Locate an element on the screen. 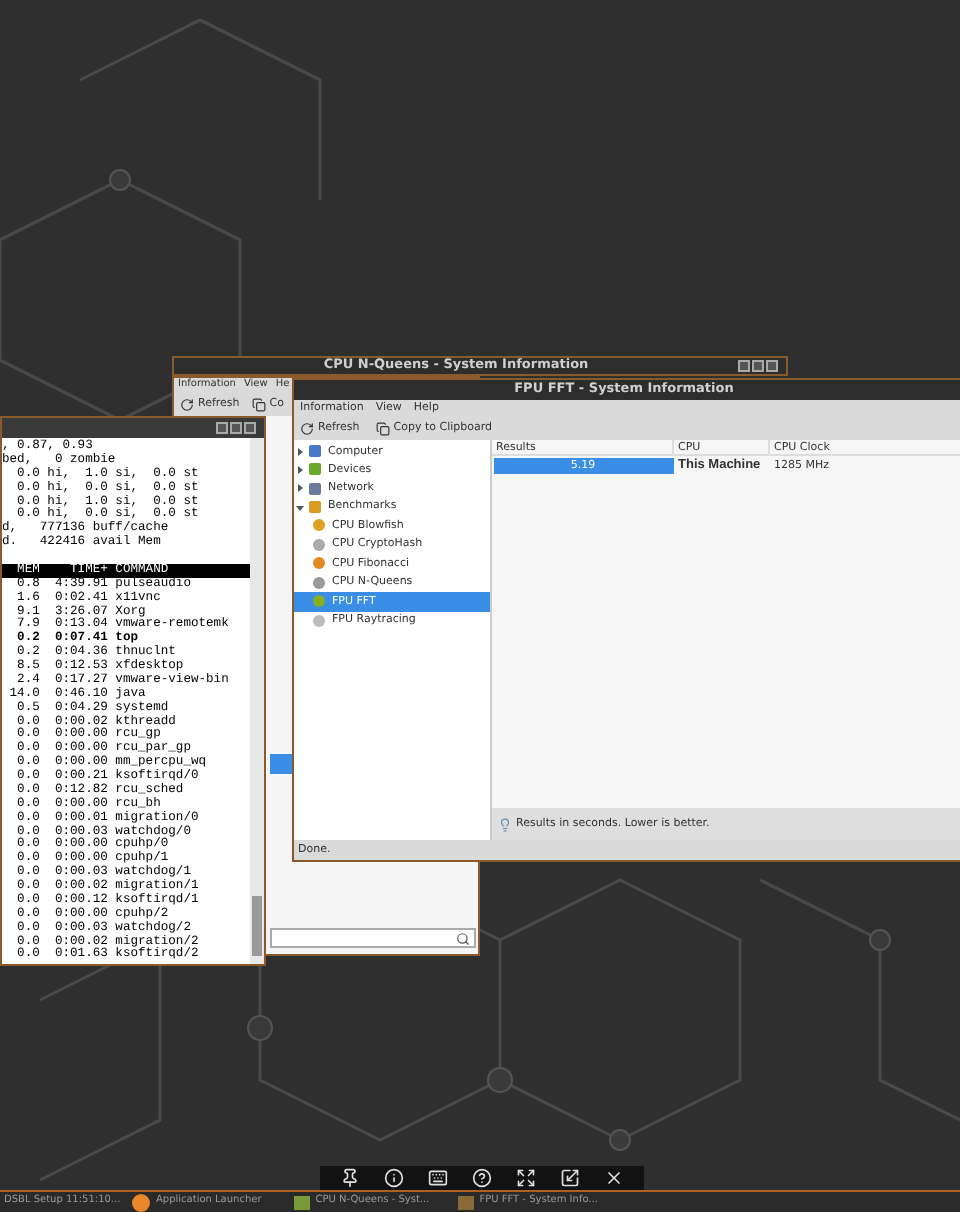  search-field is located at coordinates (373, 938).